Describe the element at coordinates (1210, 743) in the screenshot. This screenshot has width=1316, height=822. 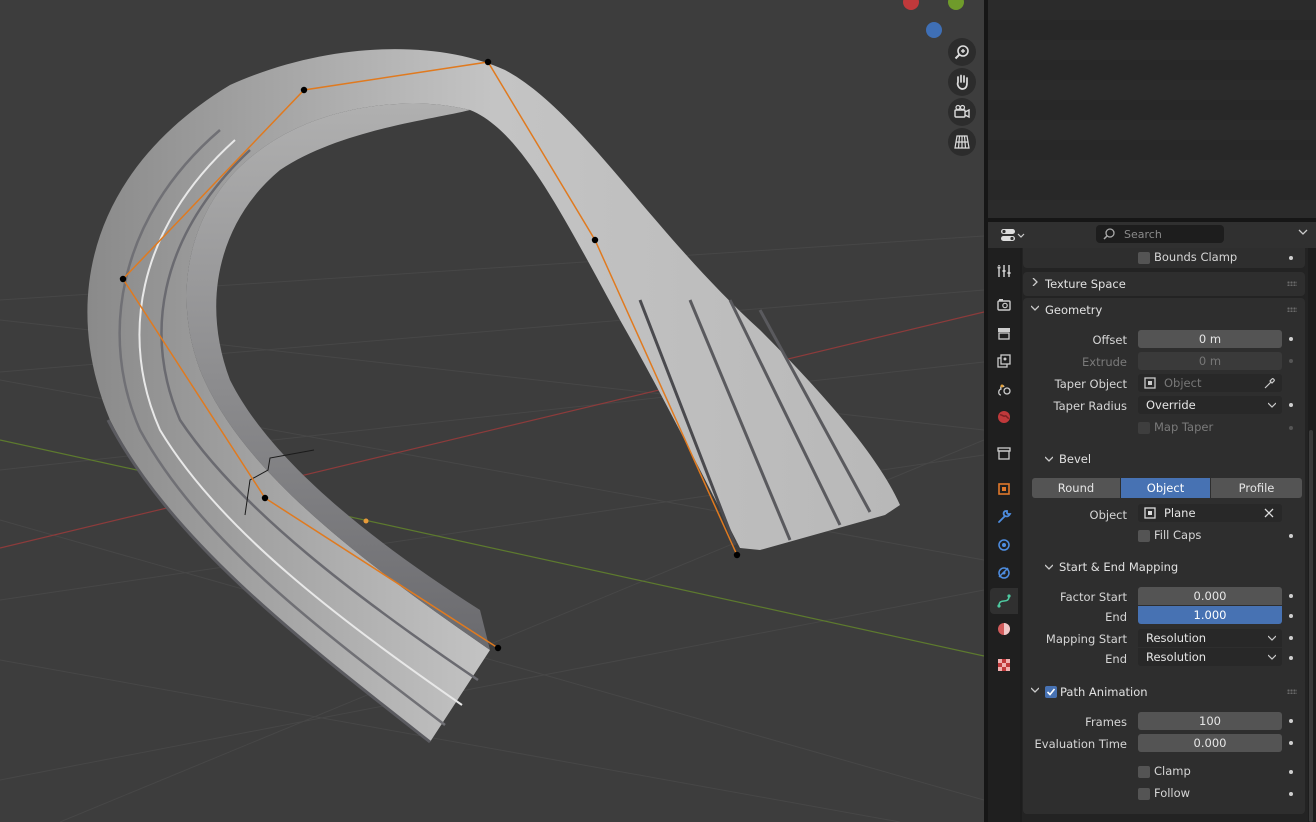
I see `evaluation-time-field: 0.000` at that location.